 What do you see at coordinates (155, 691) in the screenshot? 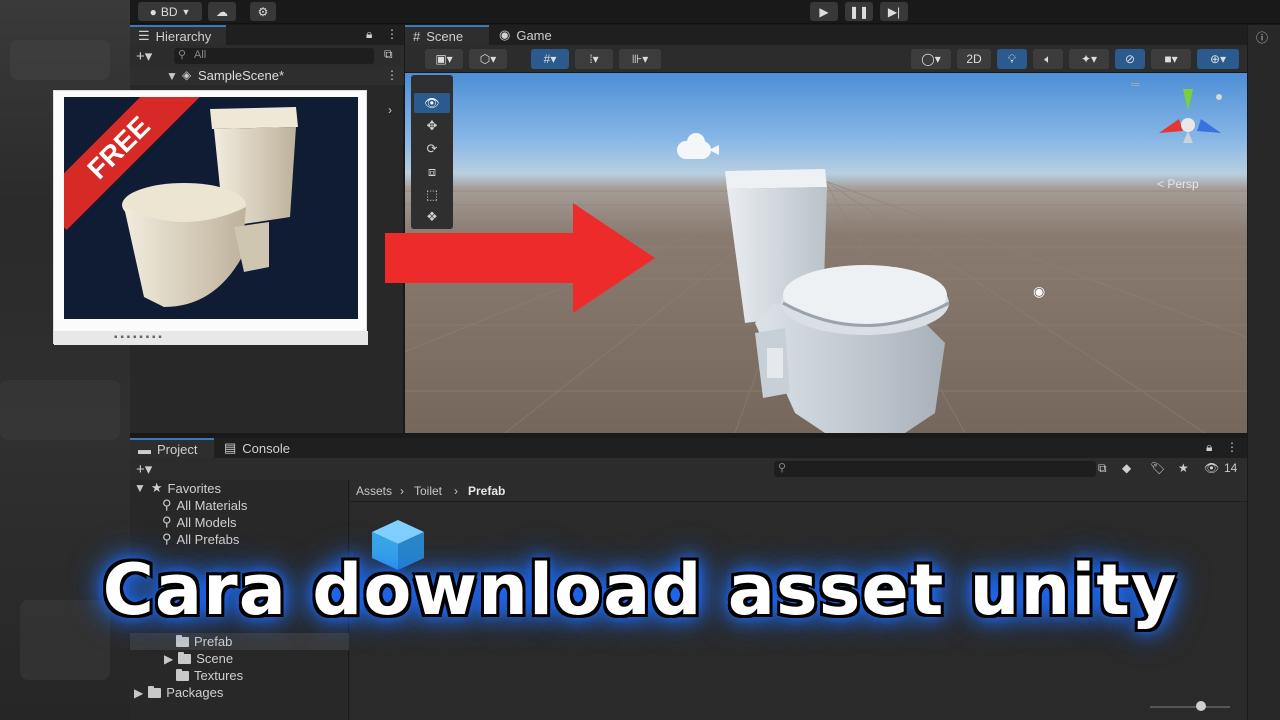
I see `folder-icon` at bounding box center [155, 691].